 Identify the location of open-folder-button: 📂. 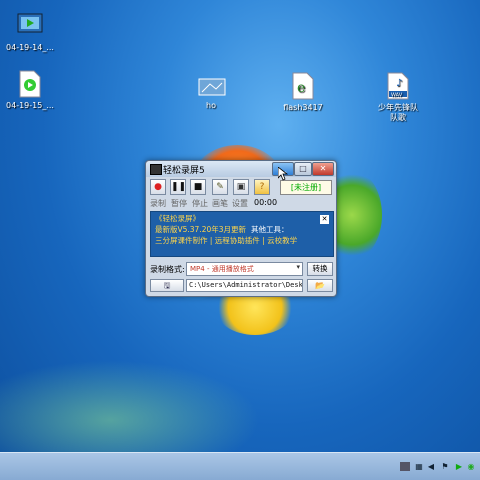
(320, 285).